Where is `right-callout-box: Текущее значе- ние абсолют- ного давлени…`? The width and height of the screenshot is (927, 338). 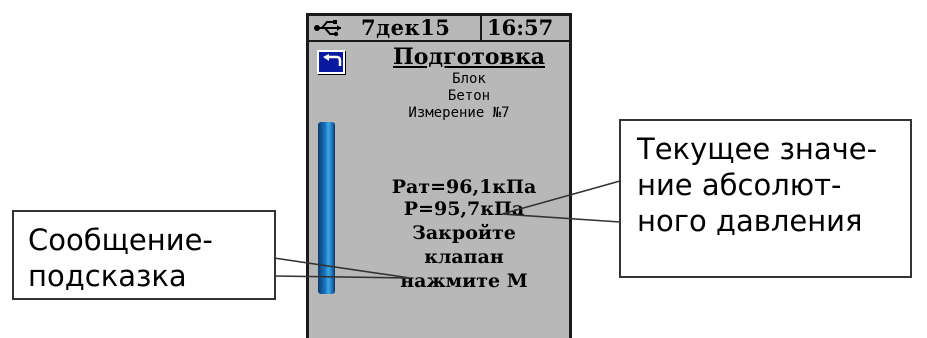 right-callout-box: Текущее значе- ние абсолют- ного давлени… is located at coordinates (765, 198).